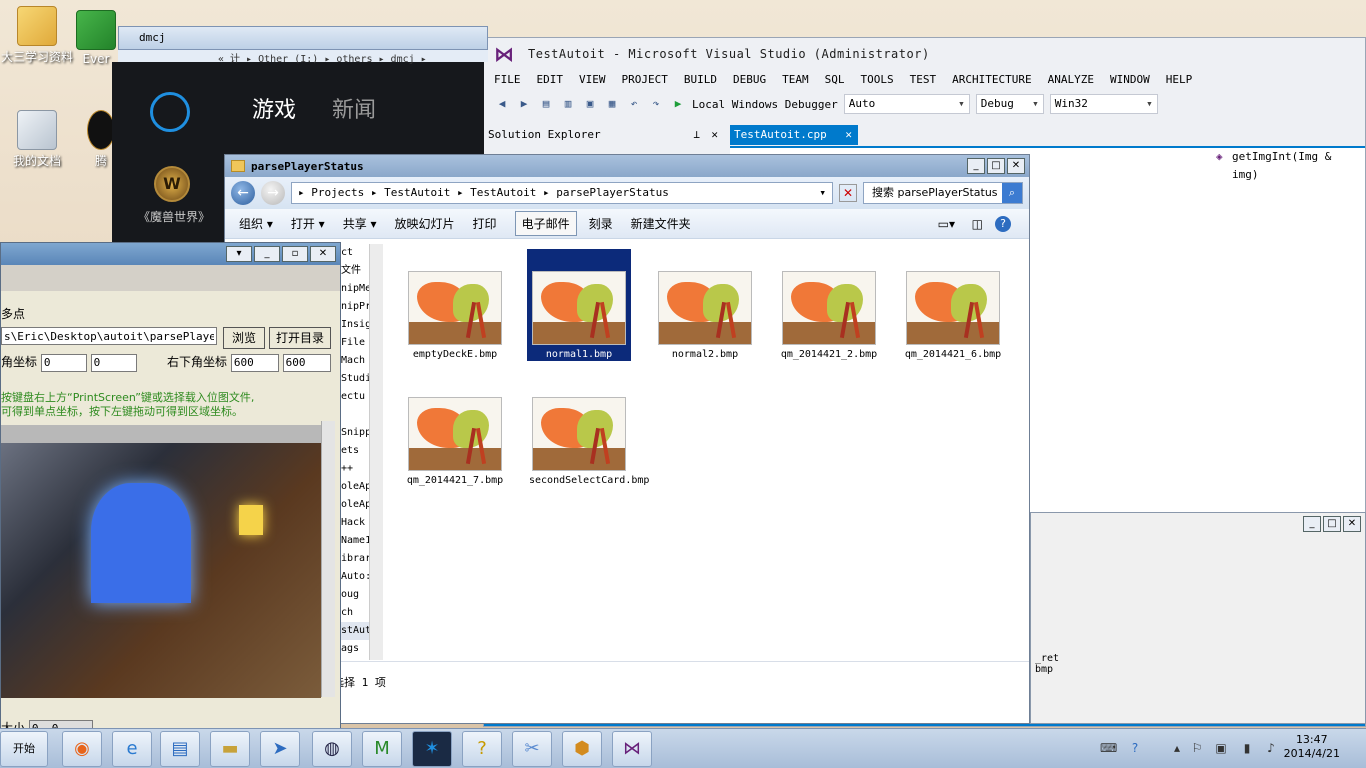 The width and height of the screenshot is (1366, 768). Describe the element at coordinates (943, 193) in the screenshot. I see `search-input: 搜索 parsePlayerStatus ⌕` at that location.